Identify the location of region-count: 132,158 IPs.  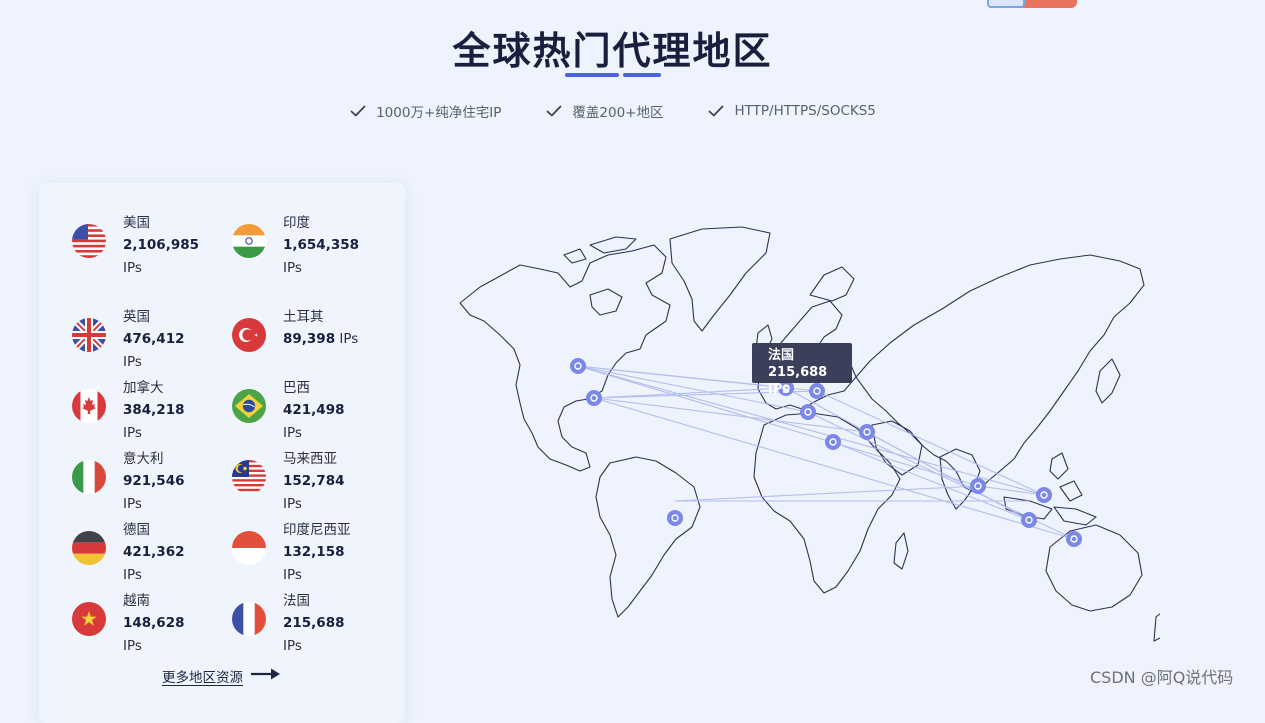
(314, 563).